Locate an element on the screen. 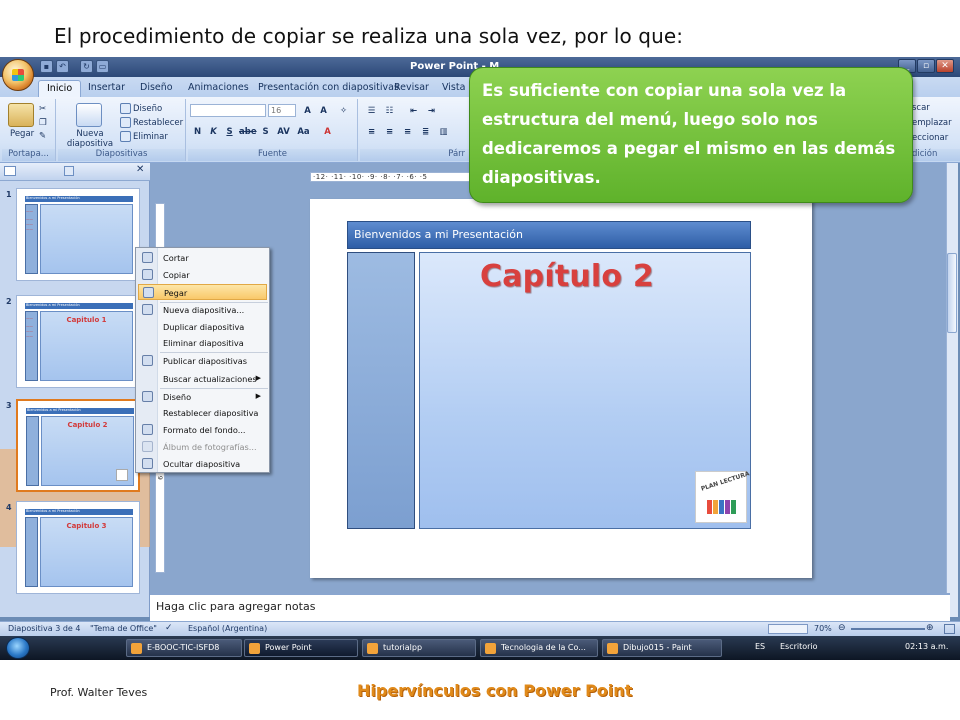  cut-icon: ✂ is located at coordinates (42, 109).